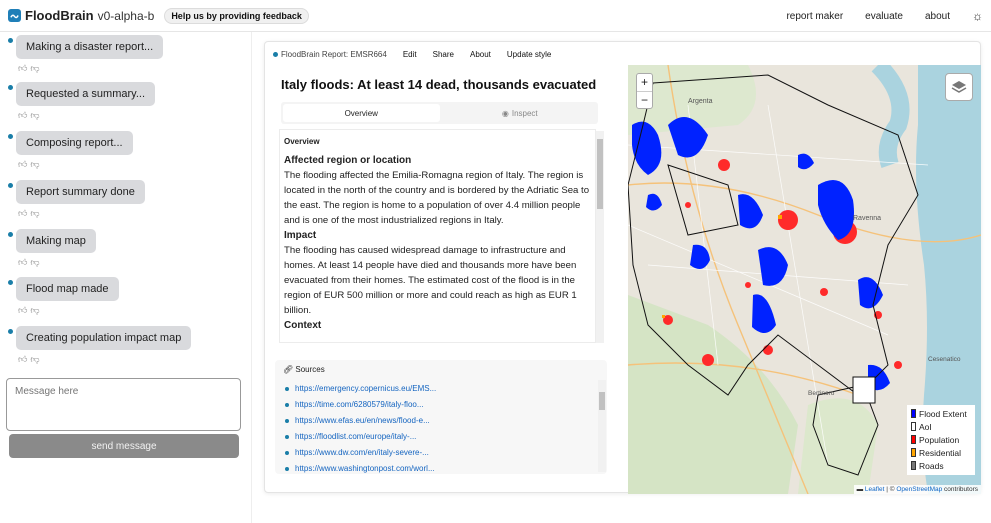 This screenshot has width=991, height=523. Describe the element at coordinates (700, 101) in the screenshot. I see `map-place-label: Argenta` at that location.